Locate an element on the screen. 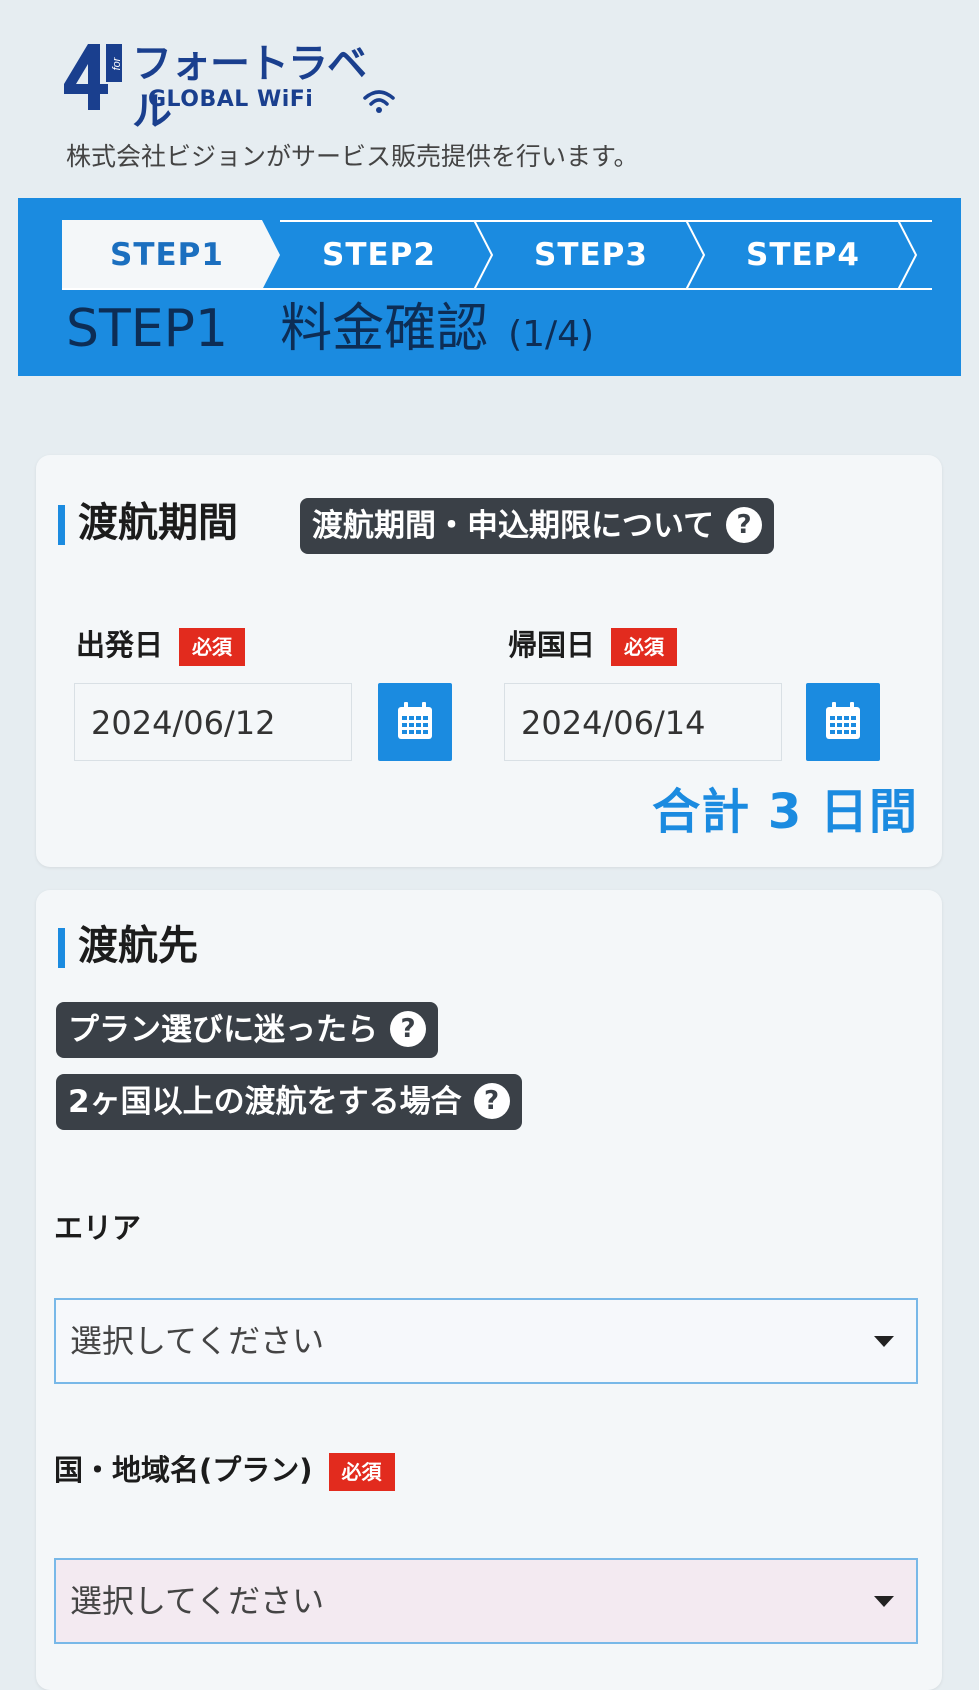  departure-date-input: 2024/06/12 is located at coordinates (213, 722).